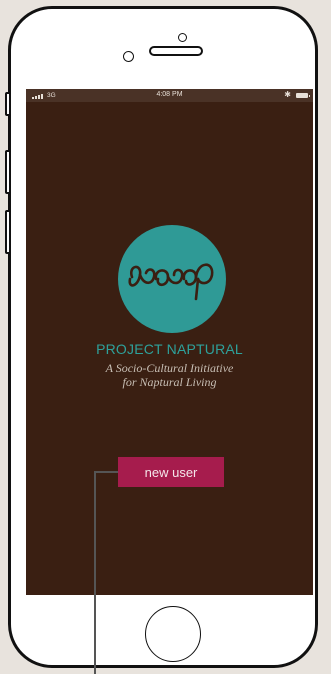  What do you see at coordinates (171, 282) in the screenshot?
I see `logo-glyph-icon` at bounding box center [171, 282].